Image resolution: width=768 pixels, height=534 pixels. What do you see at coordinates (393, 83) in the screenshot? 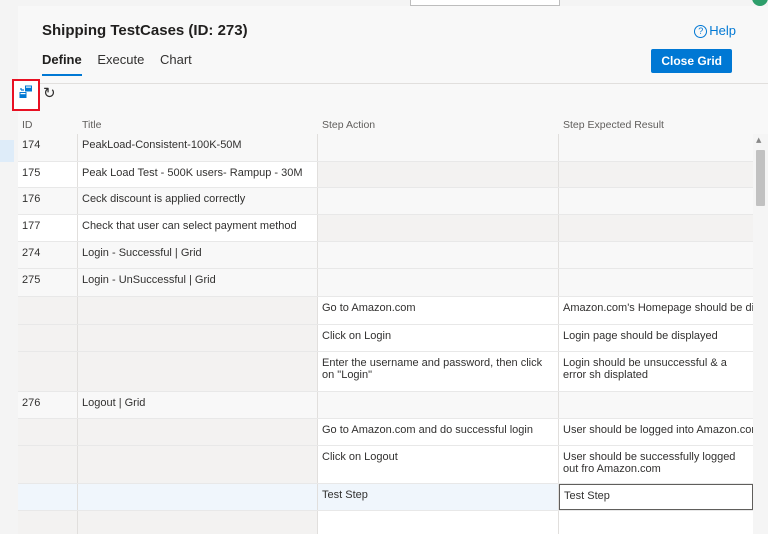
I see `header-divider` at bounding box center [393, 83].